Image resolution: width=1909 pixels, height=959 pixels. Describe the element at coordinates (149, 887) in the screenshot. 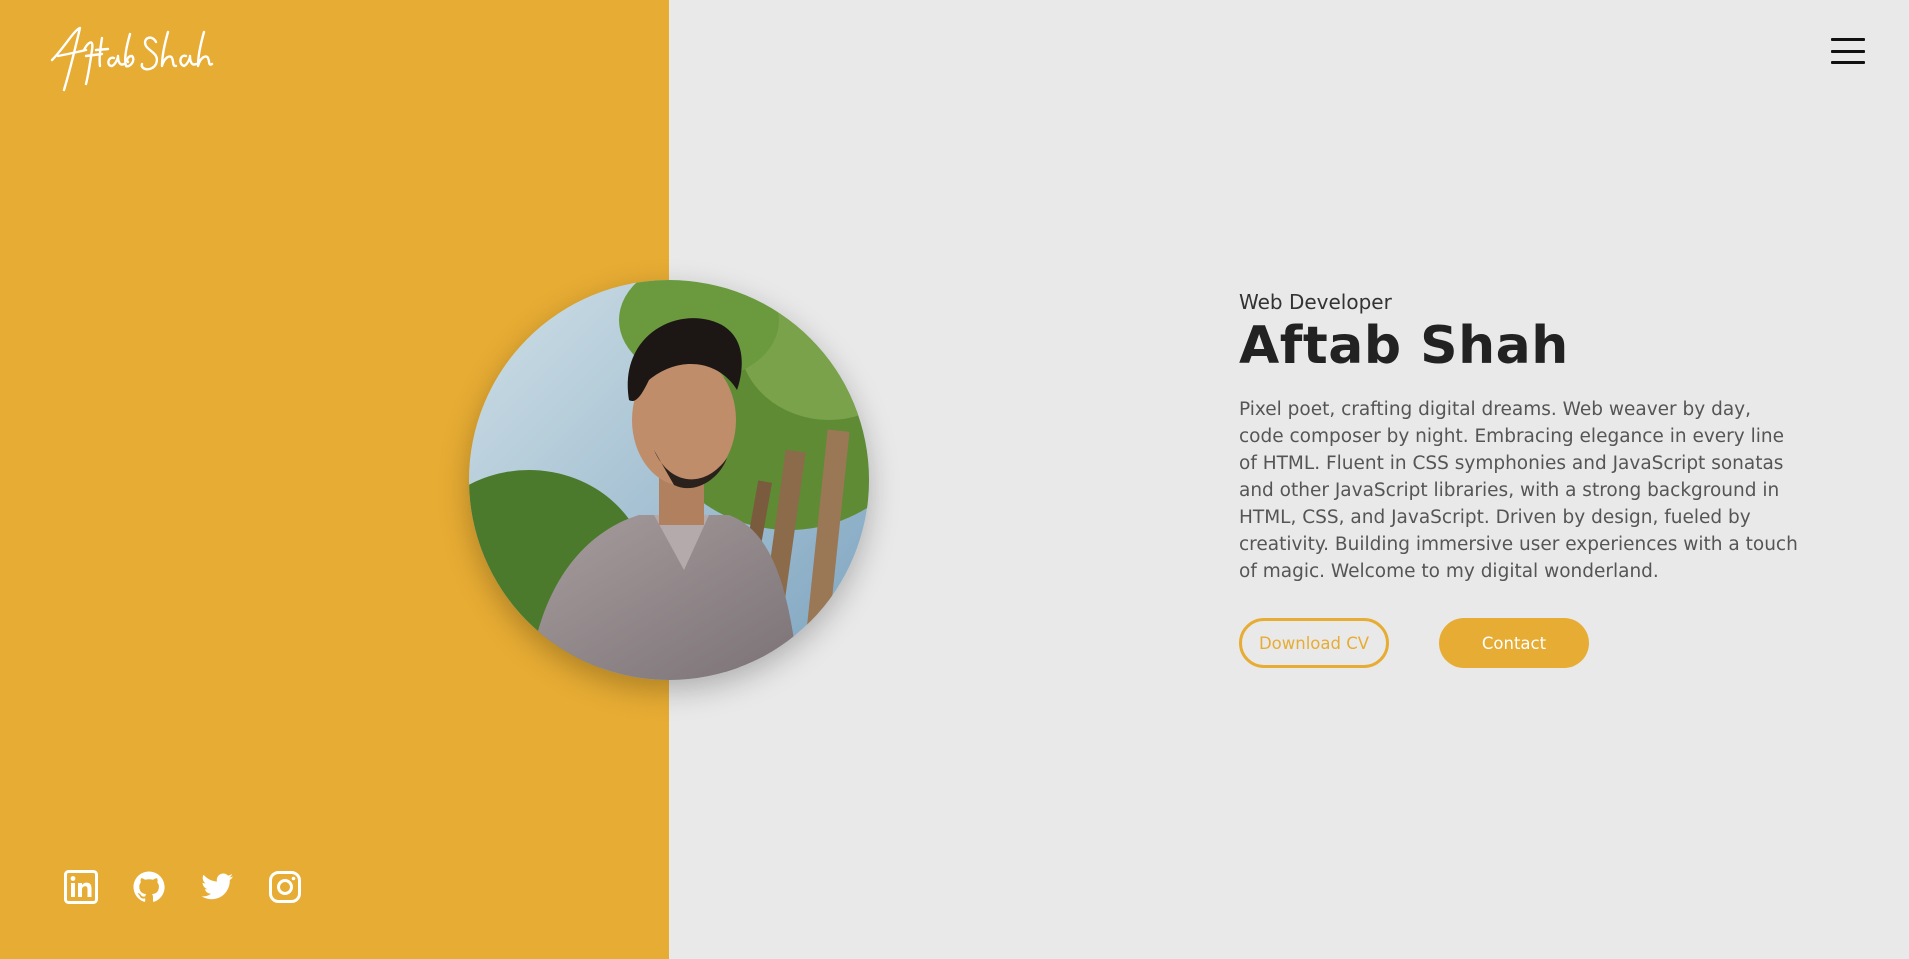

I see `github-icon` at that location.